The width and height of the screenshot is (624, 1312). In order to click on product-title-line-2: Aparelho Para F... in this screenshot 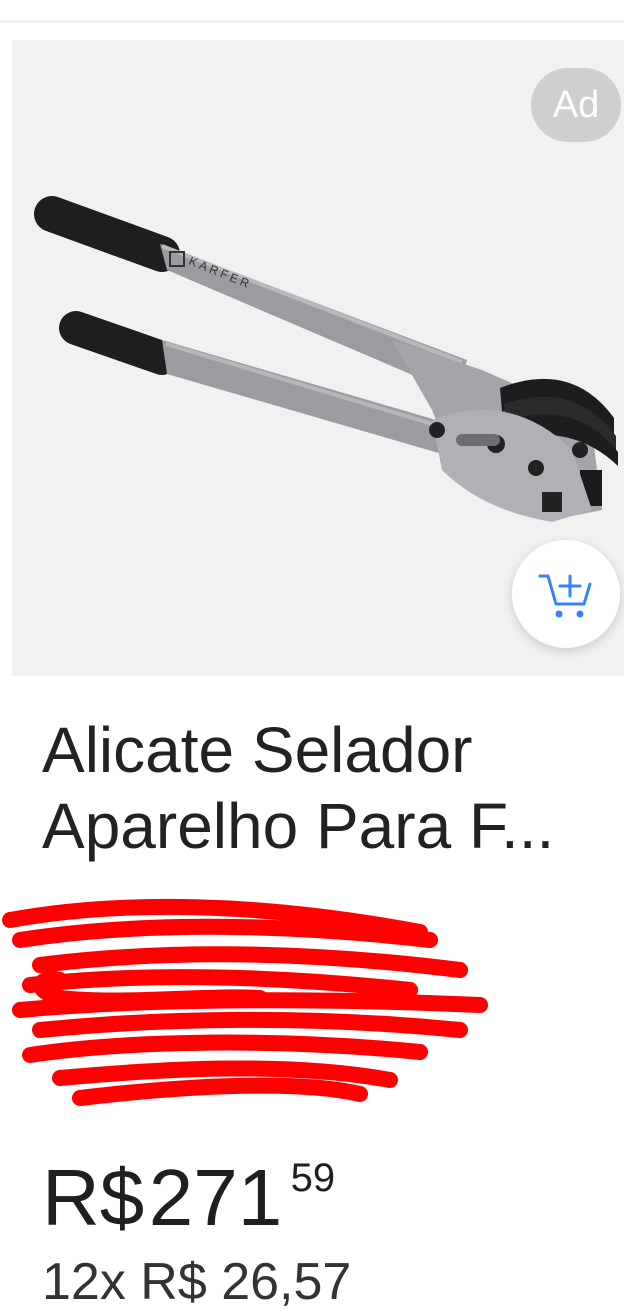, I will do `click(298, 826)`.